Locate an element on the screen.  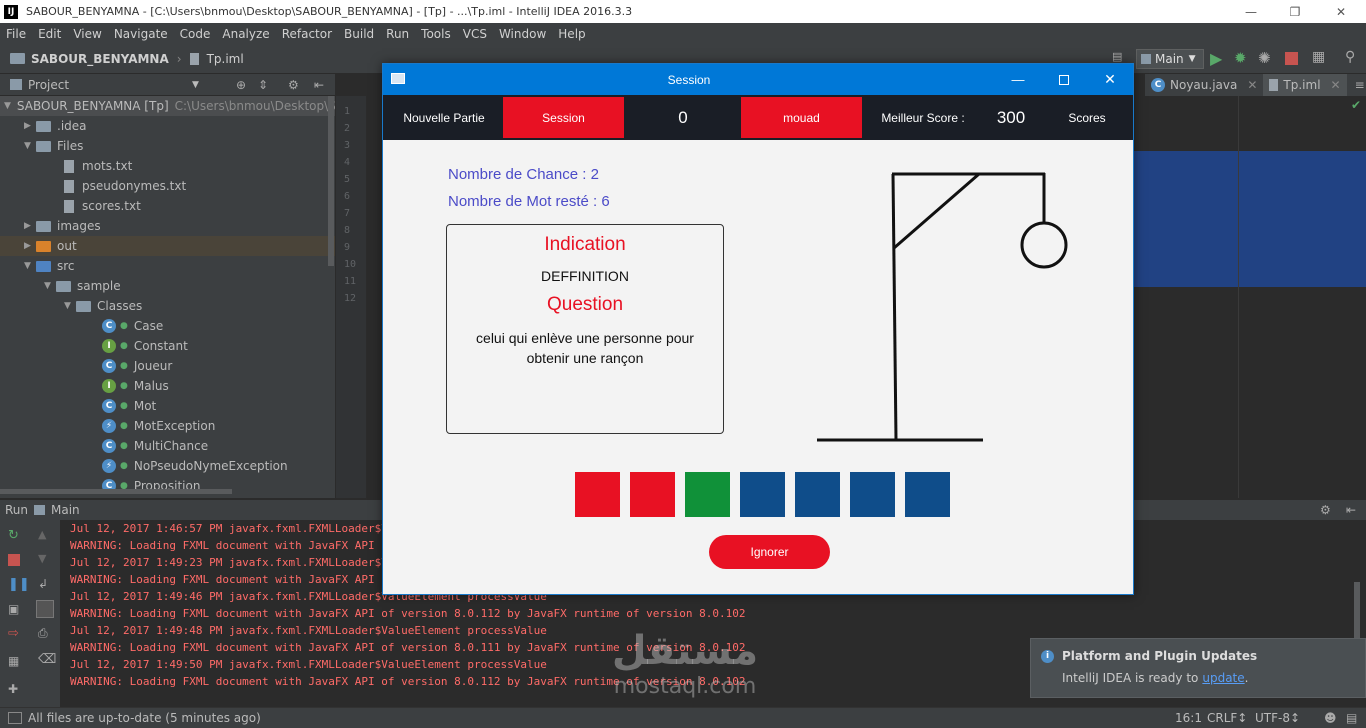
run-panel-config: Main is located at coordinates (65, 510).